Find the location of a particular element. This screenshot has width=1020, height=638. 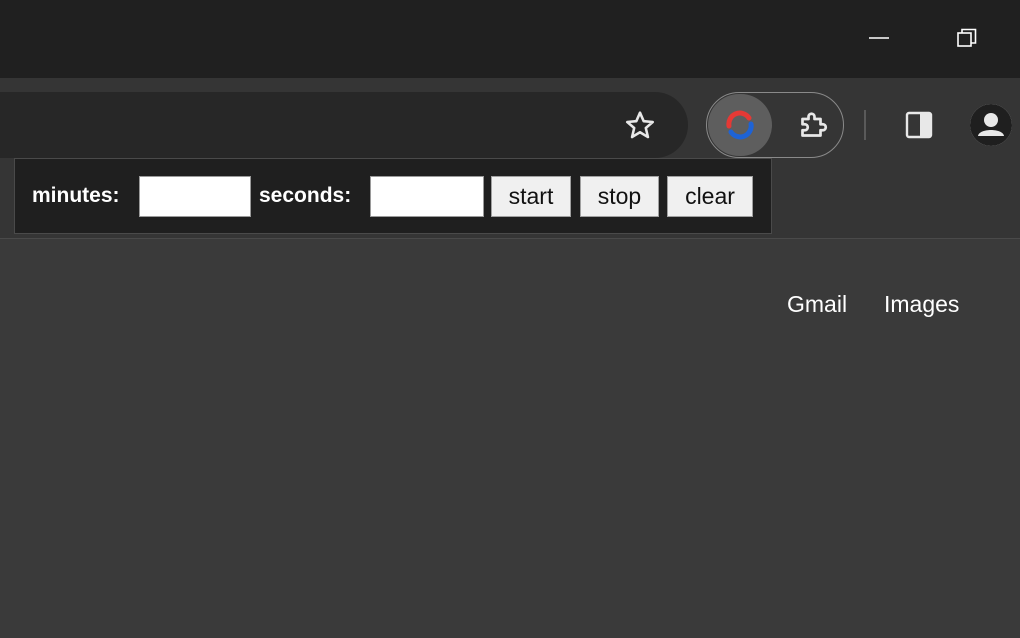

side-panel-icon is located at coordinates (919, 125).